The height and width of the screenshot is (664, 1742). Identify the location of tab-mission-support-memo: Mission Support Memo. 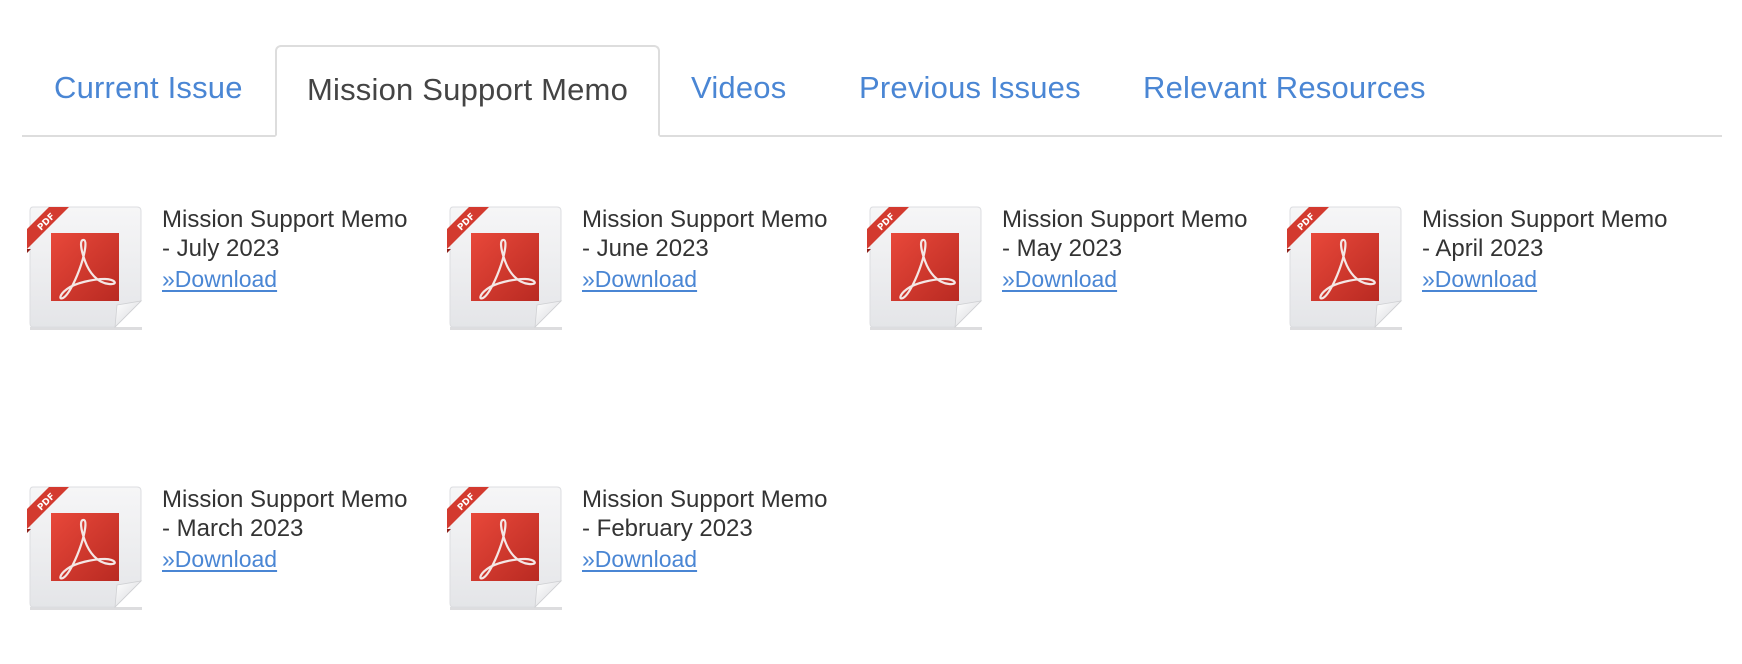
(468, 91).